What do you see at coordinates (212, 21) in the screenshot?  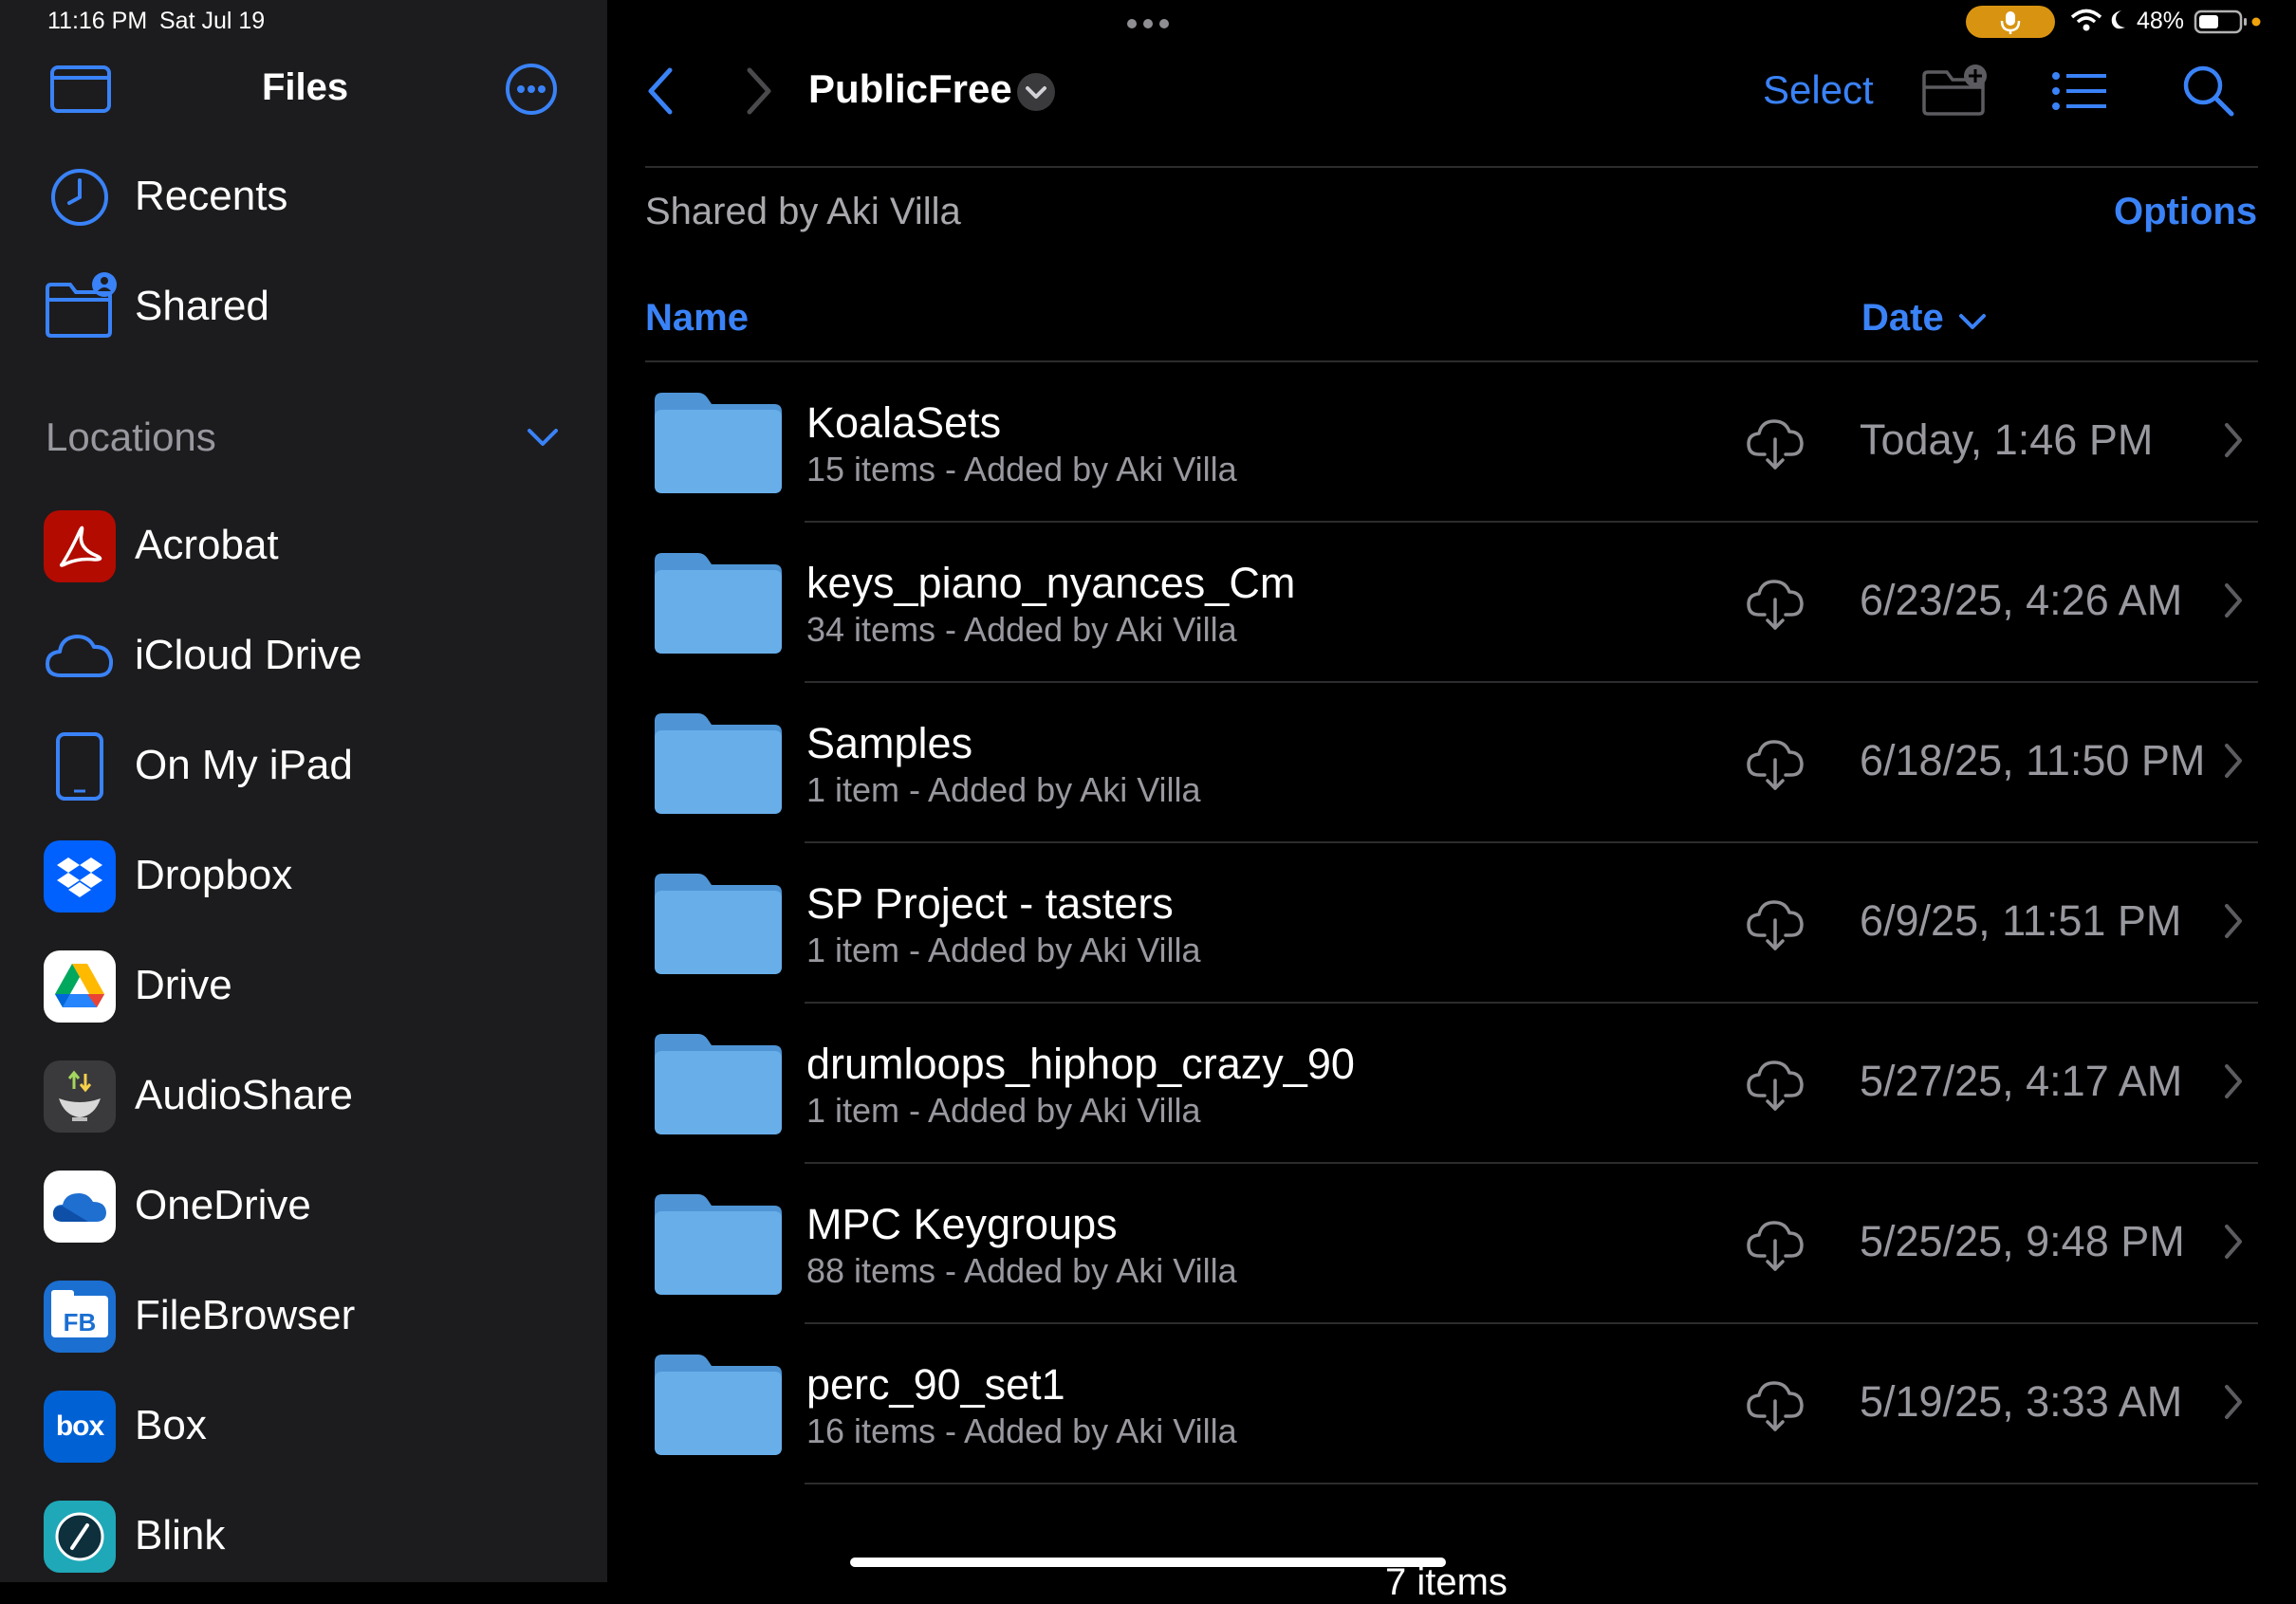 I see `status-date: Sat Jul 19` at bounding box center [212, 21].